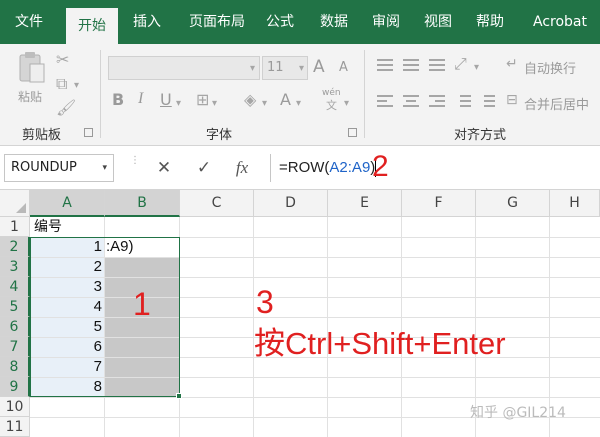 This screenshot has width=600, height=437. I want to click on column-header-f: F, so click(439, 203).